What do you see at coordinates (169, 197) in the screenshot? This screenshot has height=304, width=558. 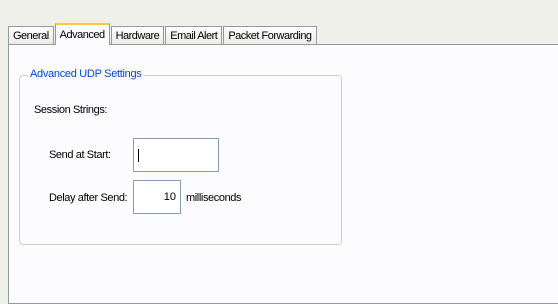 I see `delay-after-send-value: 10` at bounding box center [169, 197].